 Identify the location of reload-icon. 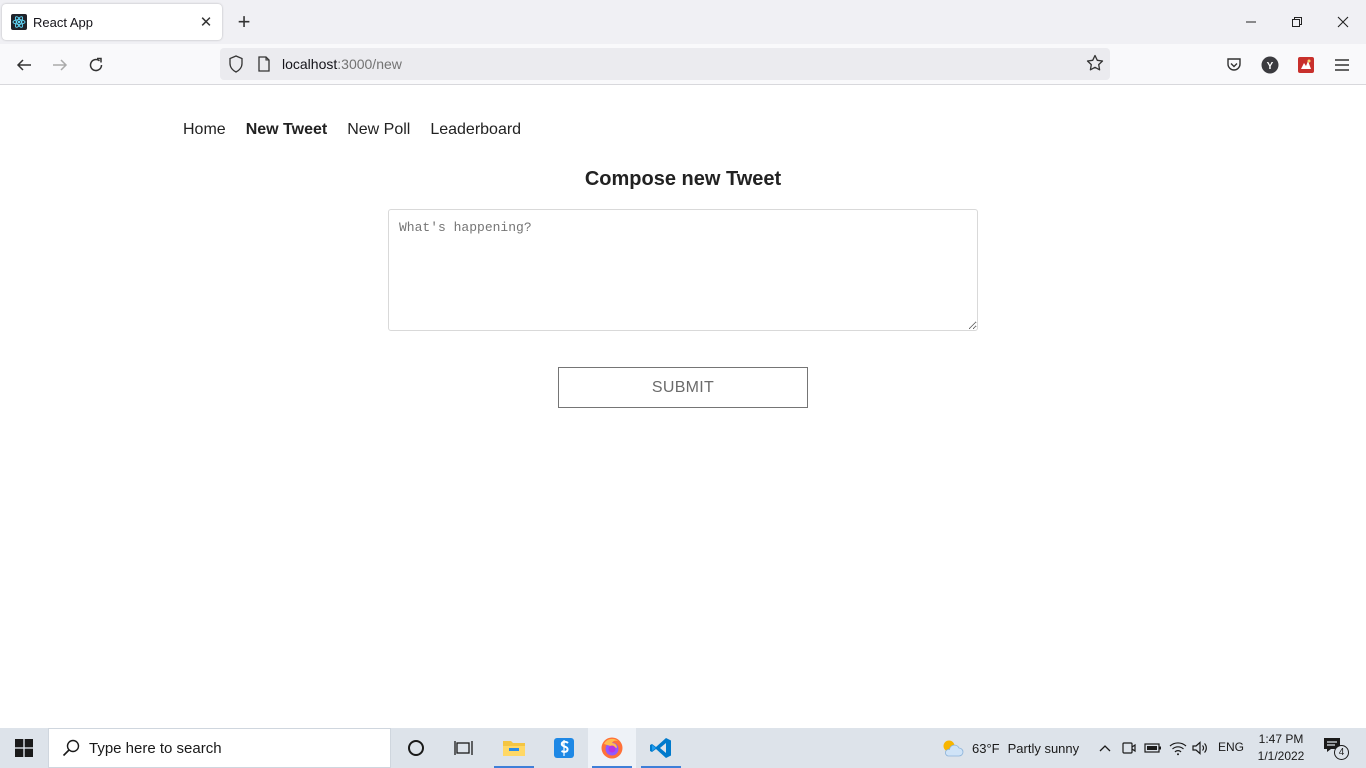
(96, 64).